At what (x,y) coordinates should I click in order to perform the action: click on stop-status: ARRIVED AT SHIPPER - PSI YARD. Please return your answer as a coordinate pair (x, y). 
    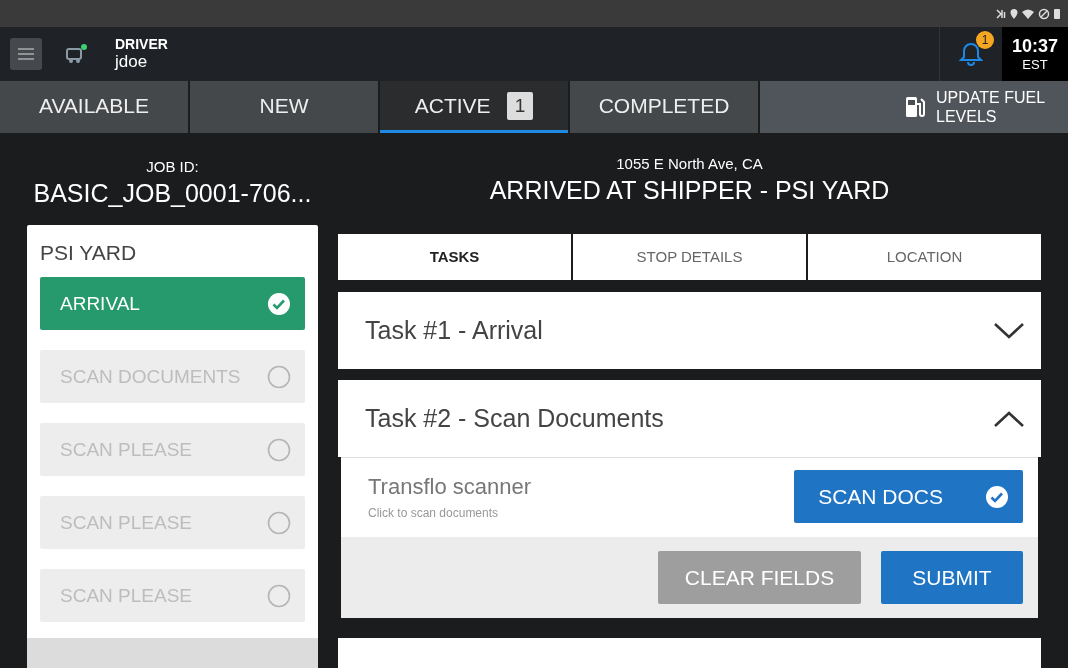
    Looking at the image, I should click on (689, 190).